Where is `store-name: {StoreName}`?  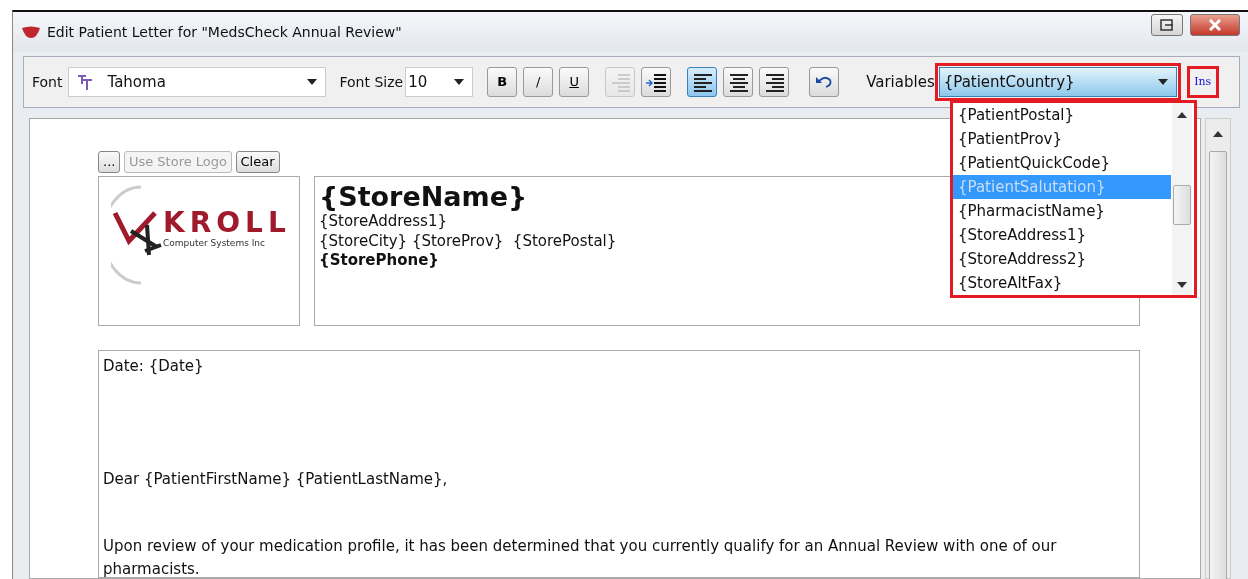 store-name: {StoreName} is located at coordinates (423, 197).